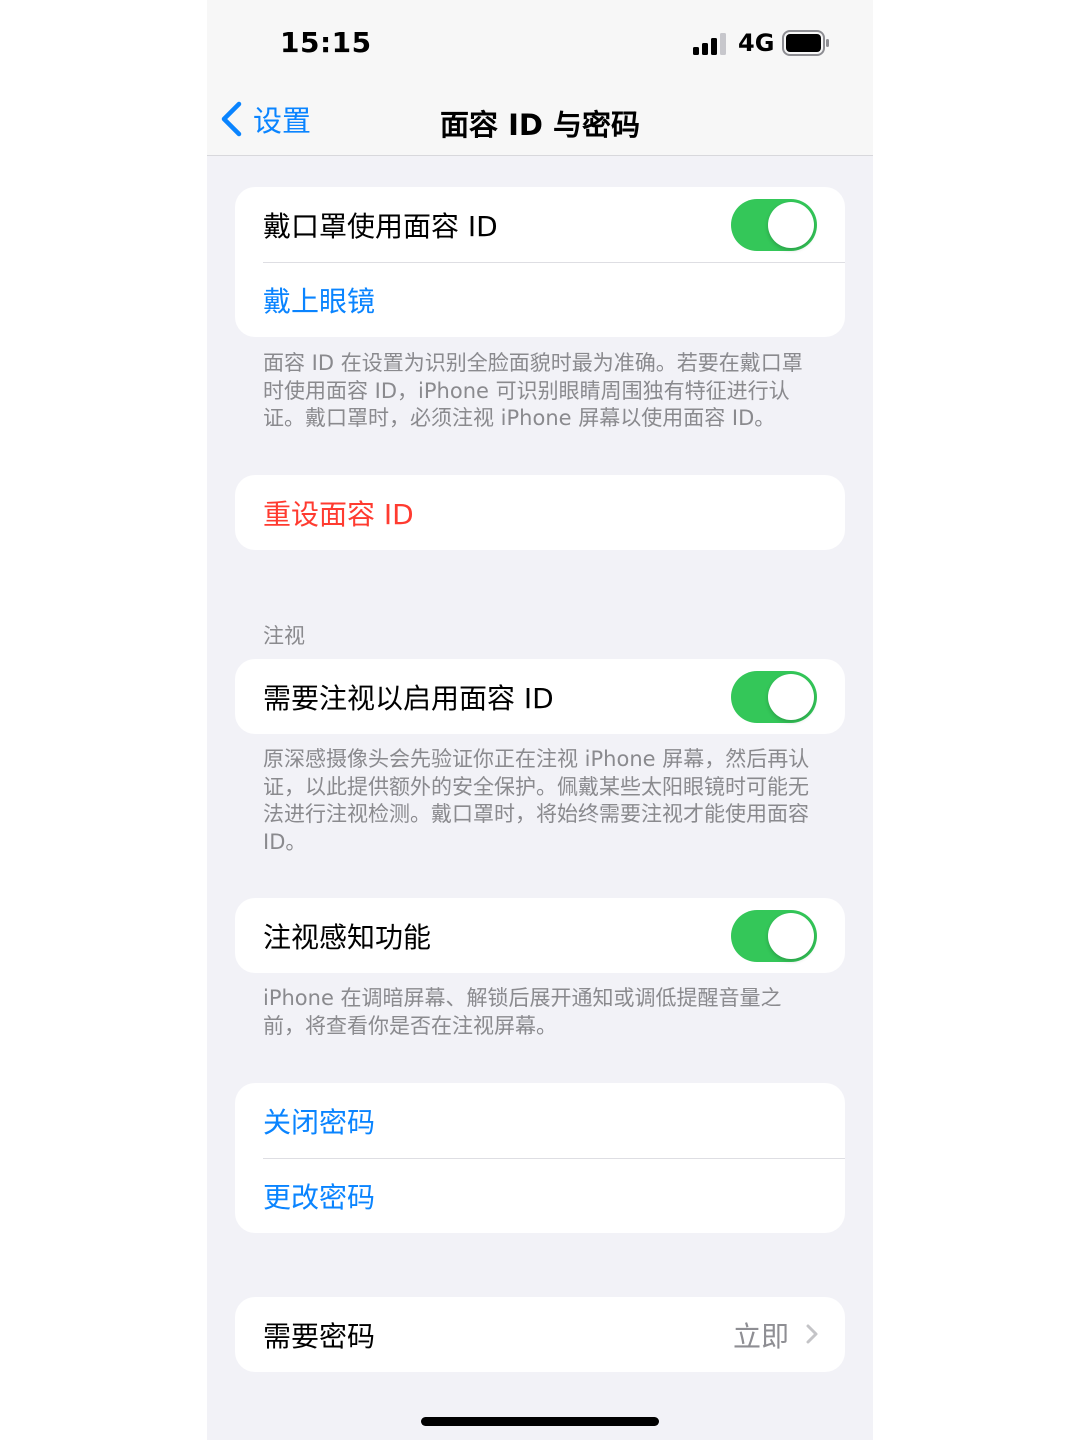 This screenshot has width=1080, height=1440. Describe the element at coordinates (380, 226) in the screenshot. I see `mask-face-id-label: 戴口罩使用面容 ID` at that location.